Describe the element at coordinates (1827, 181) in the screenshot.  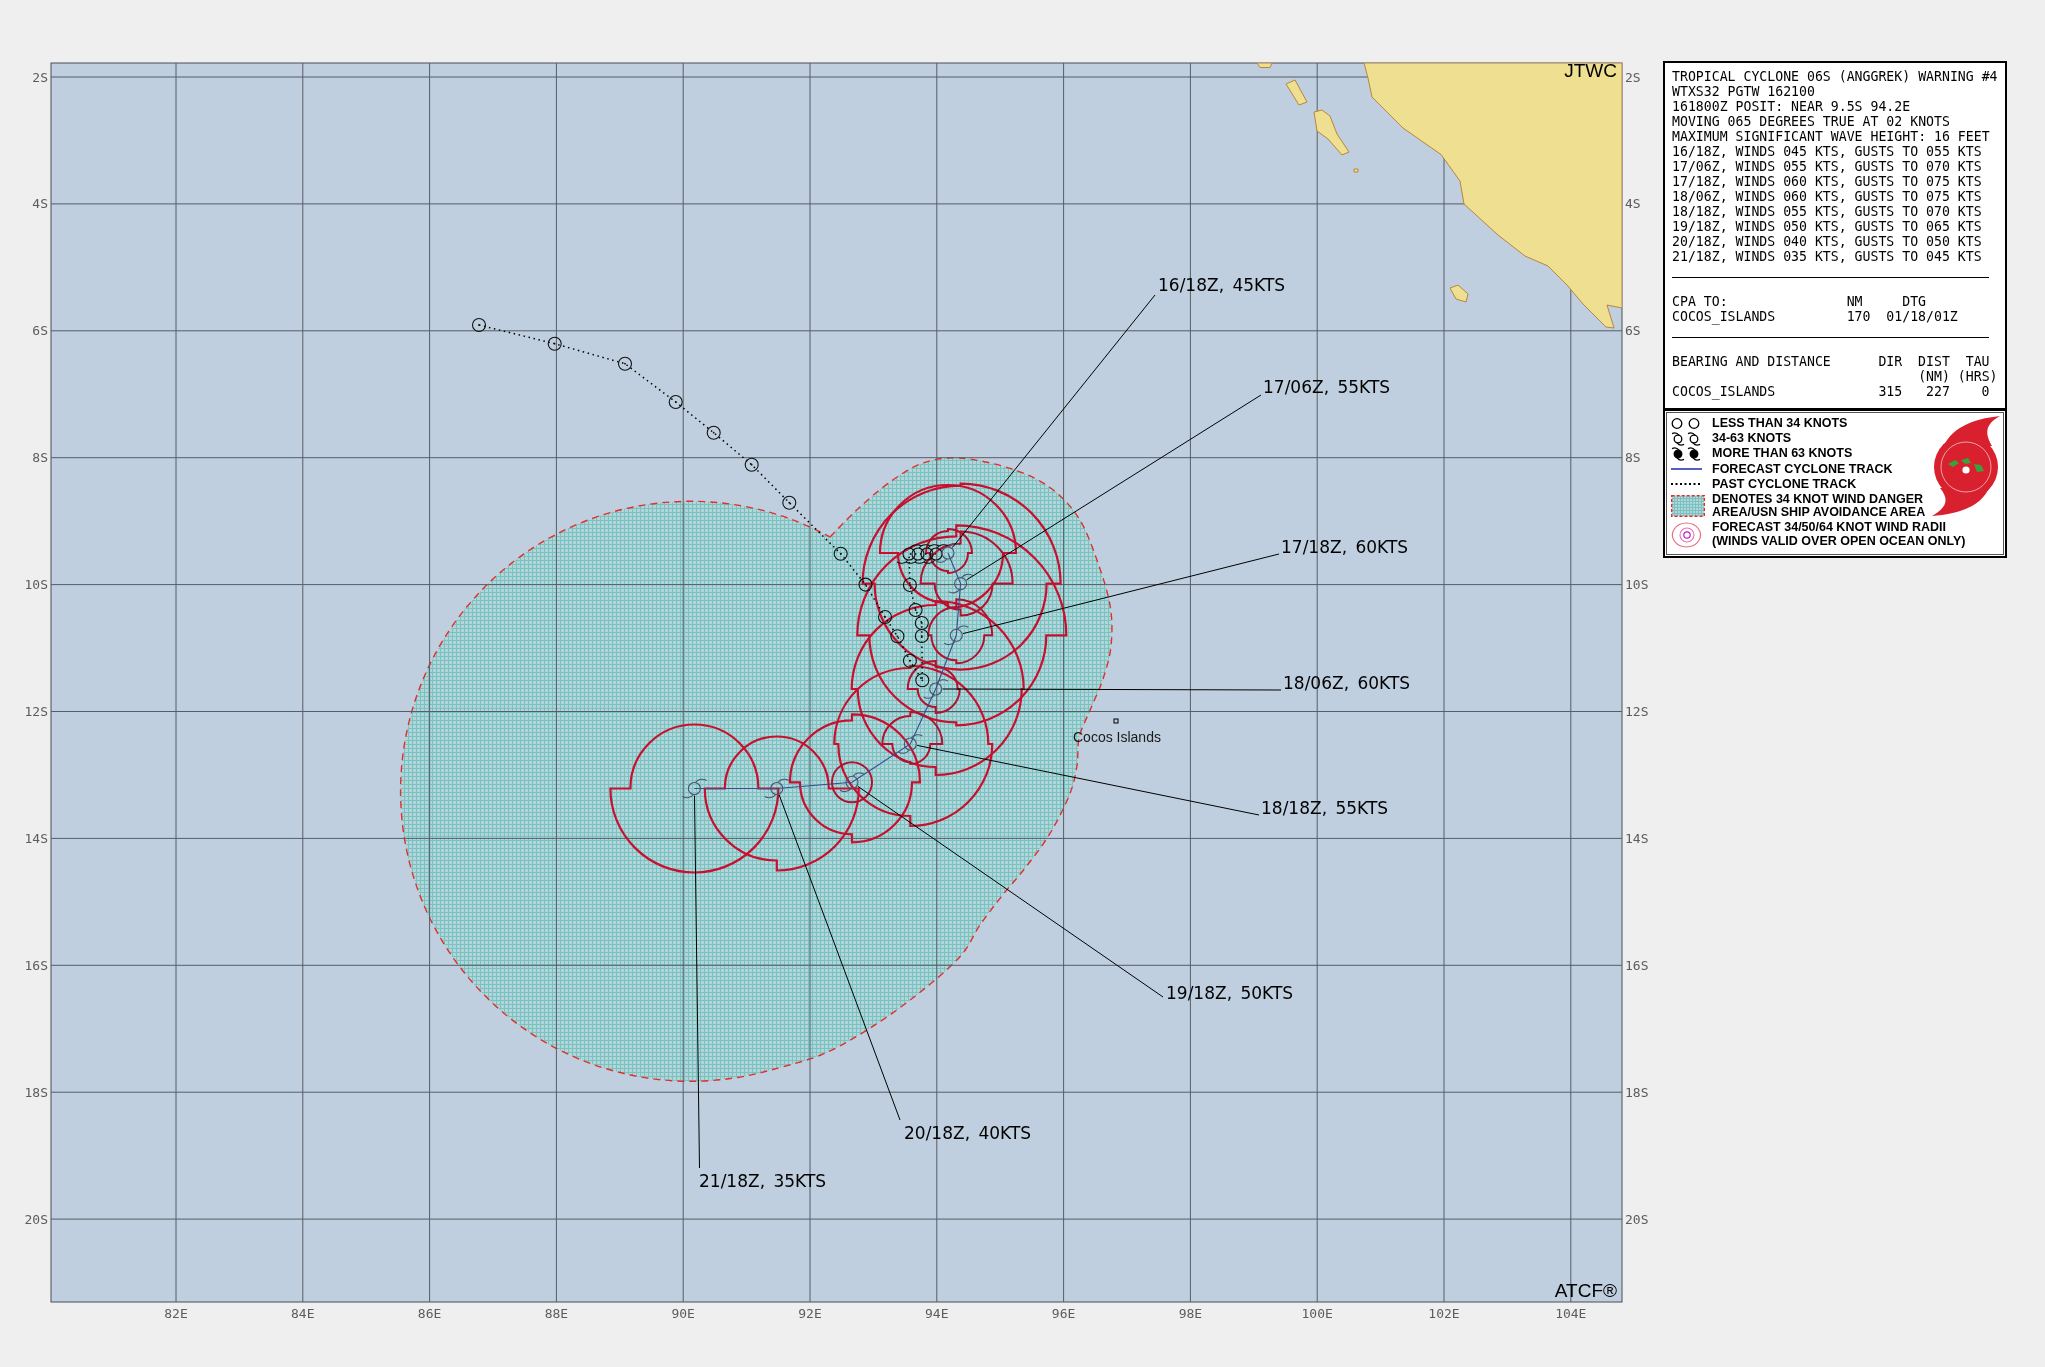
I see `bulletin-line: 17/18Z, WINDS 060 KTS, GUSTS TO 075 KTS` at that location.